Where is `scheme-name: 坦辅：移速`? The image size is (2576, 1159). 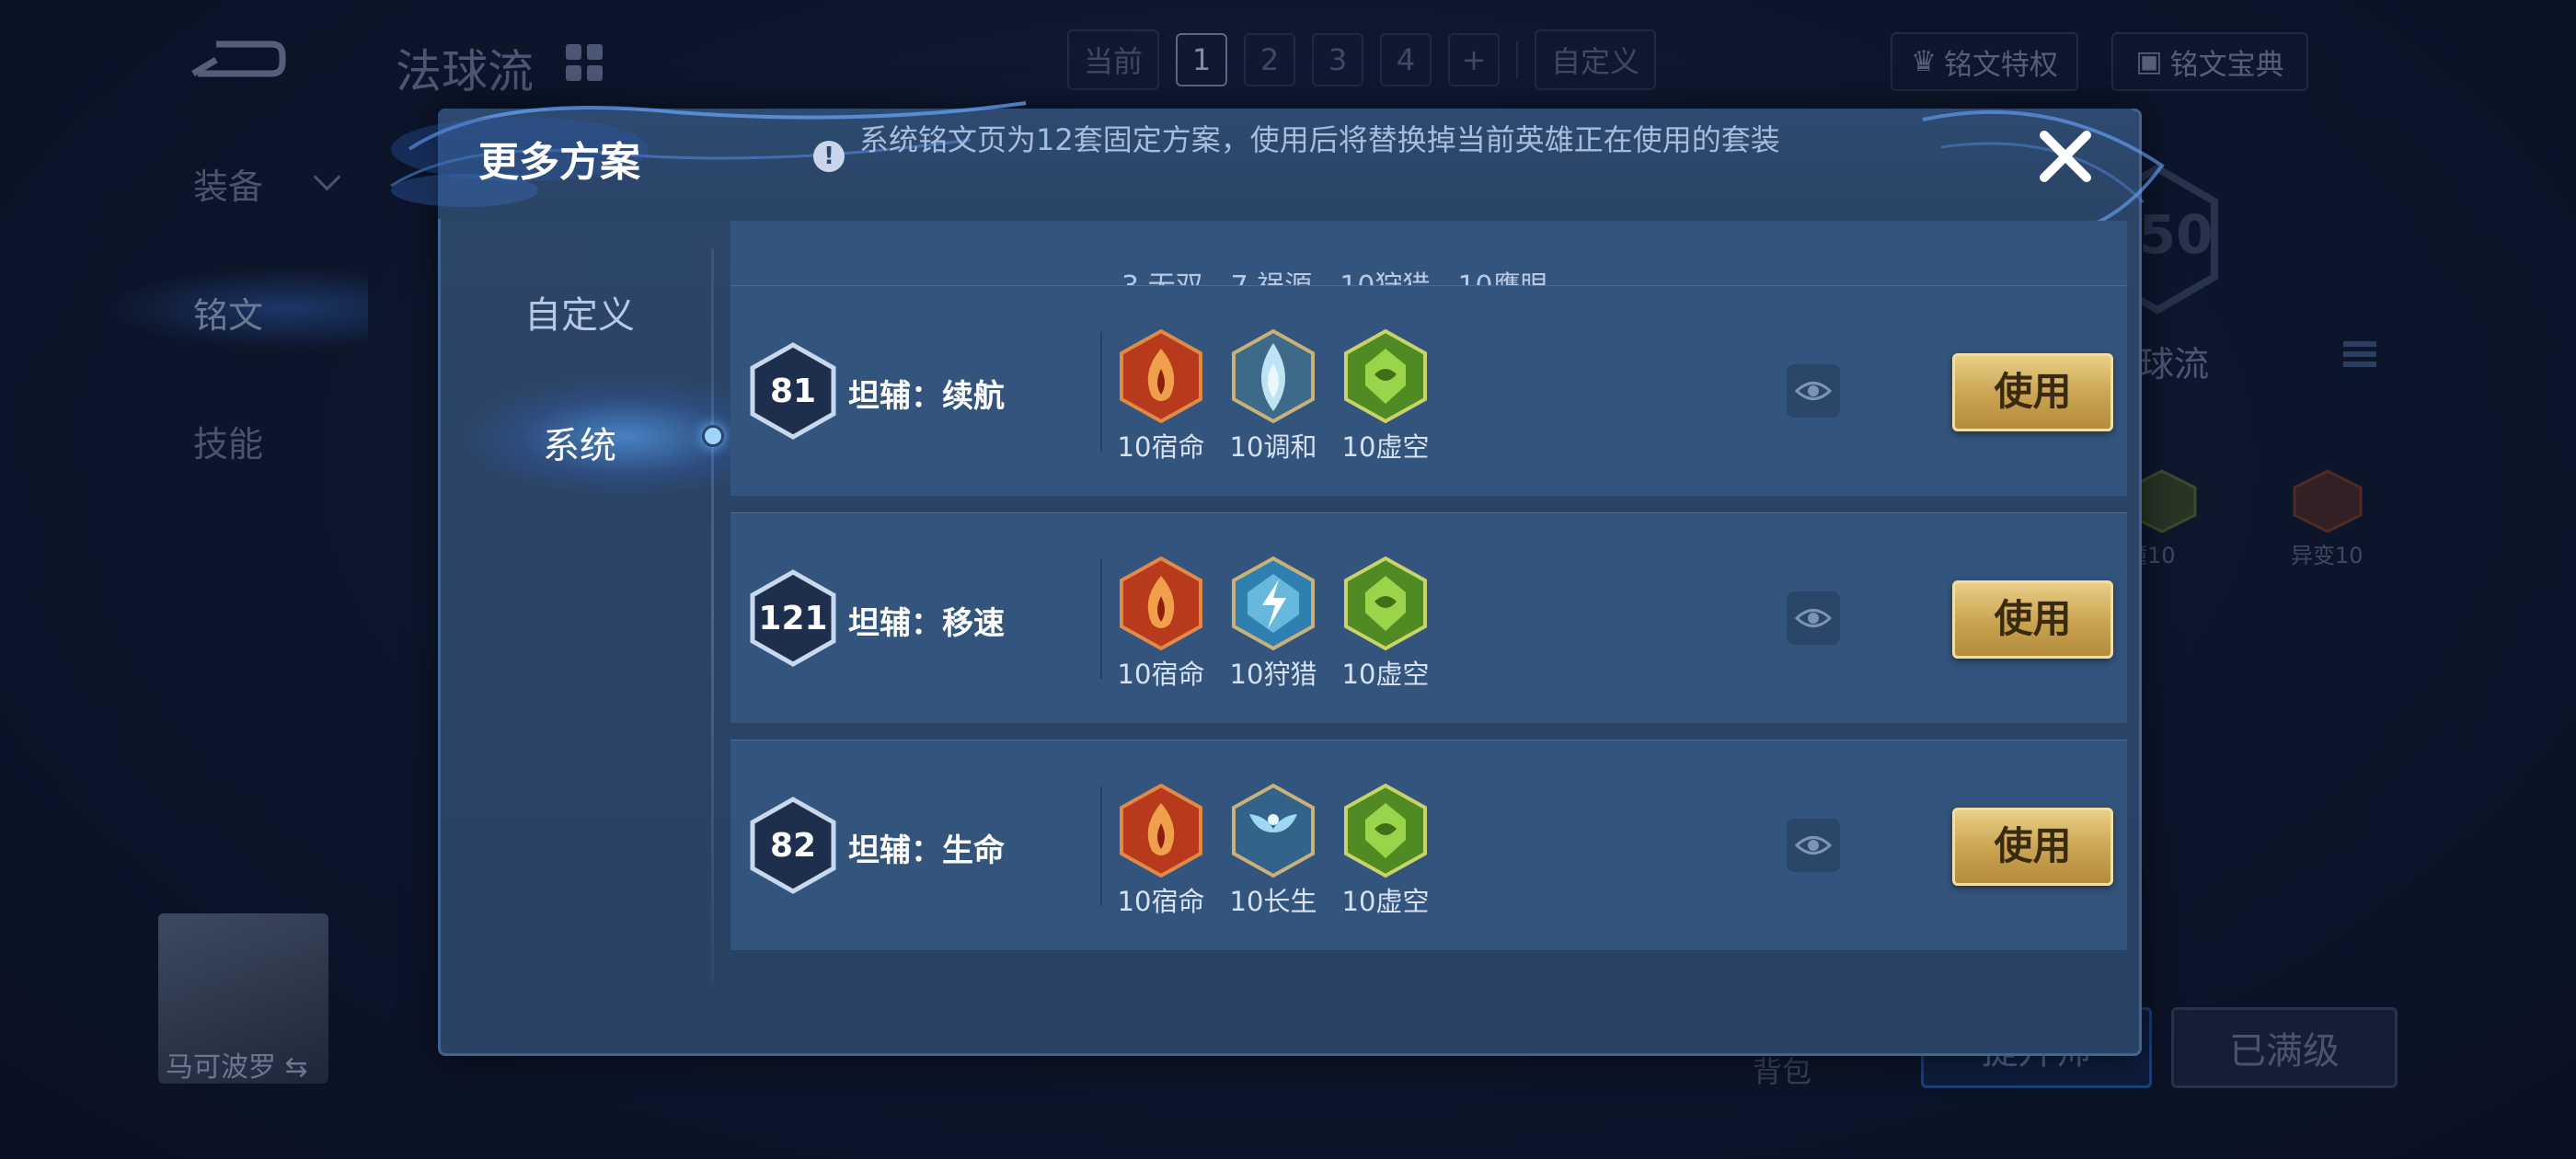
scheme-name: 坦辅：移速 is located at coordinates (926, 623).